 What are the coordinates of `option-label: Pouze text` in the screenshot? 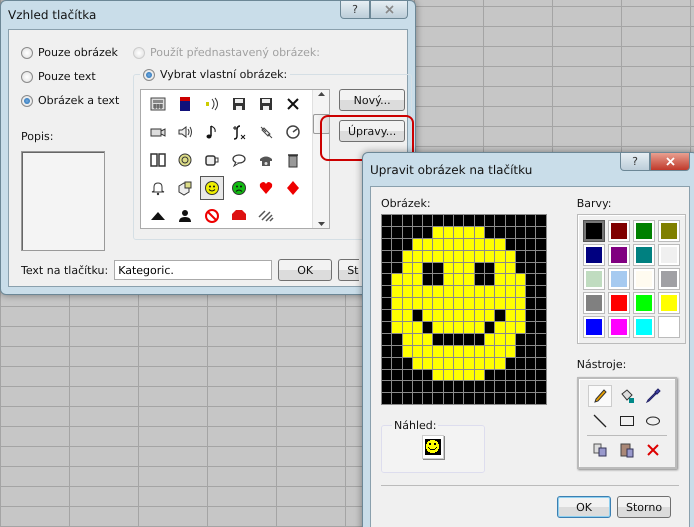 It's located at (67, 76).